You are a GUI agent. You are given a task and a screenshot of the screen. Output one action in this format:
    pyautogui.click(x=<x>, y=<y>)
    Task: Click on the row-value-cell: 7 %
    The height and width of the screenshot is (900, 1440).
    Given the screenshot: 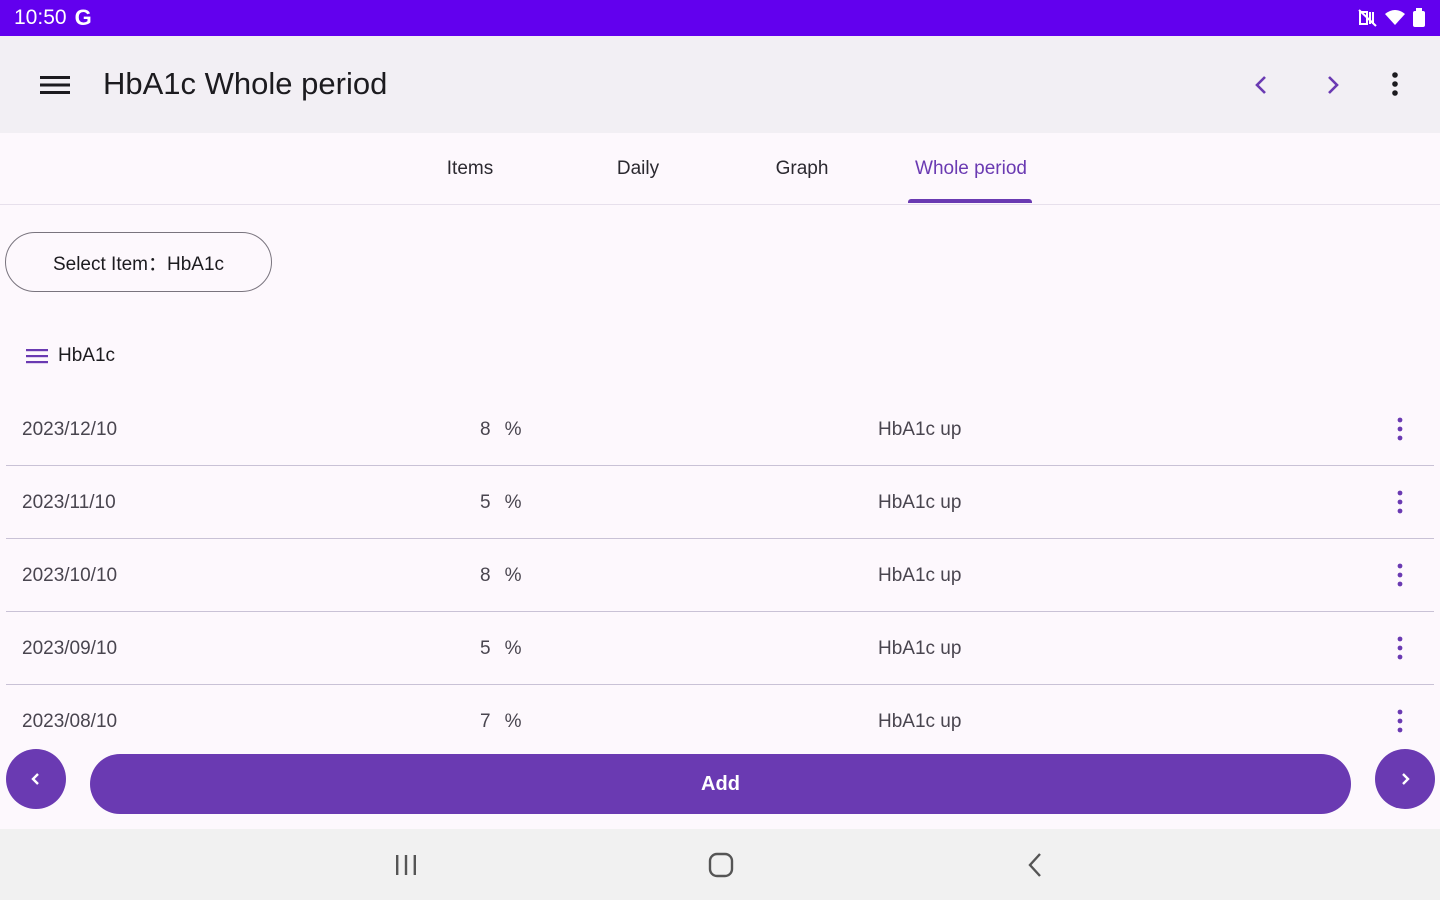 What is the action you would take?
    pyautogui.click(x=500, y=721)
    